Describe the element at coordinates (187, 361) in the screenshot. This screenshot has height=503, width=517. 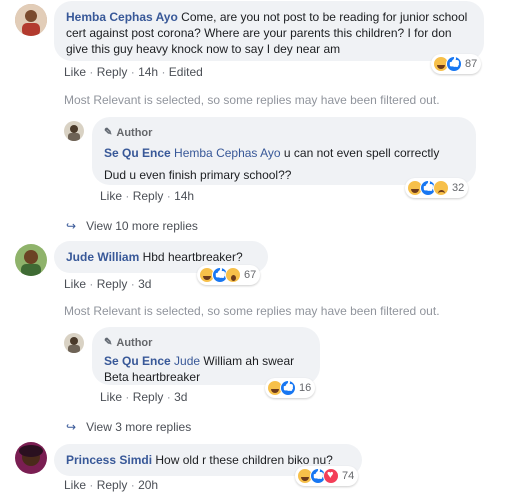
I see `mention-tag: Jude` at that location.